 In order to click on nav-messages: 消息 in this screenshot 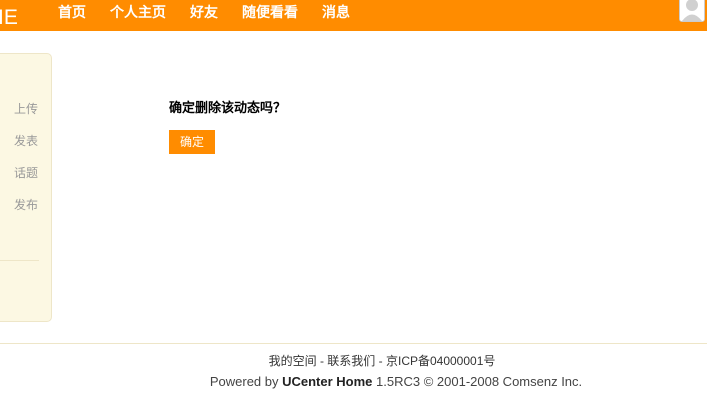, I will do `click(336, 12)`.